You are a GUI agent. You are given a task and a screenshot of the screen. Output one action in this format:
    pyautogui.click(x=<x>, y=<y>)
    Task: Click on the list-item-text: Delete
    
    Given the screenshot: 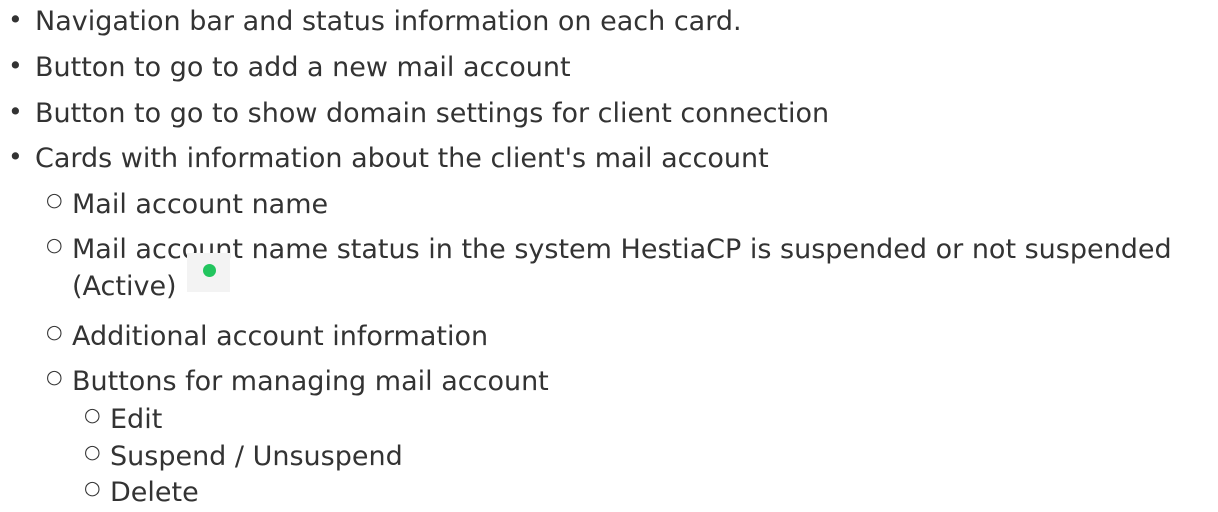 What is the action you would take?
    pyautogui.click(x=154, y=492)
    